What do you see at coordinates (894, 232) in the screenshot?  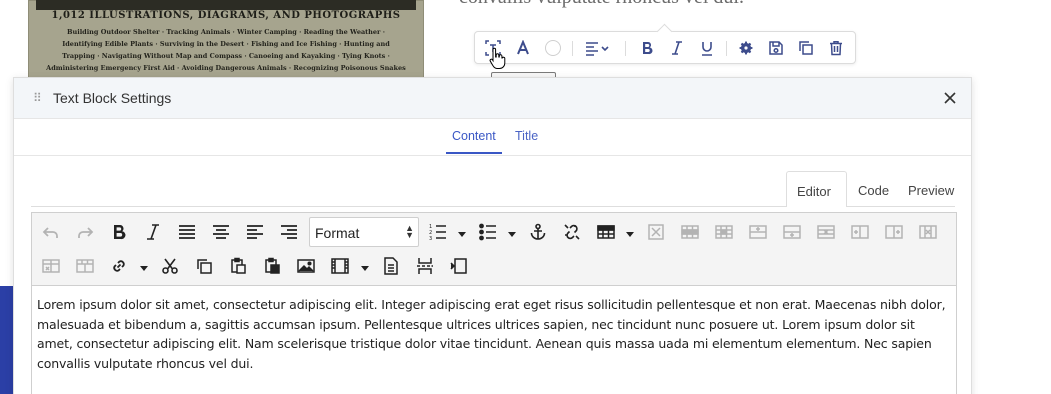 I see `table-insert-col-after-icon` at bounding box center [894, 232].